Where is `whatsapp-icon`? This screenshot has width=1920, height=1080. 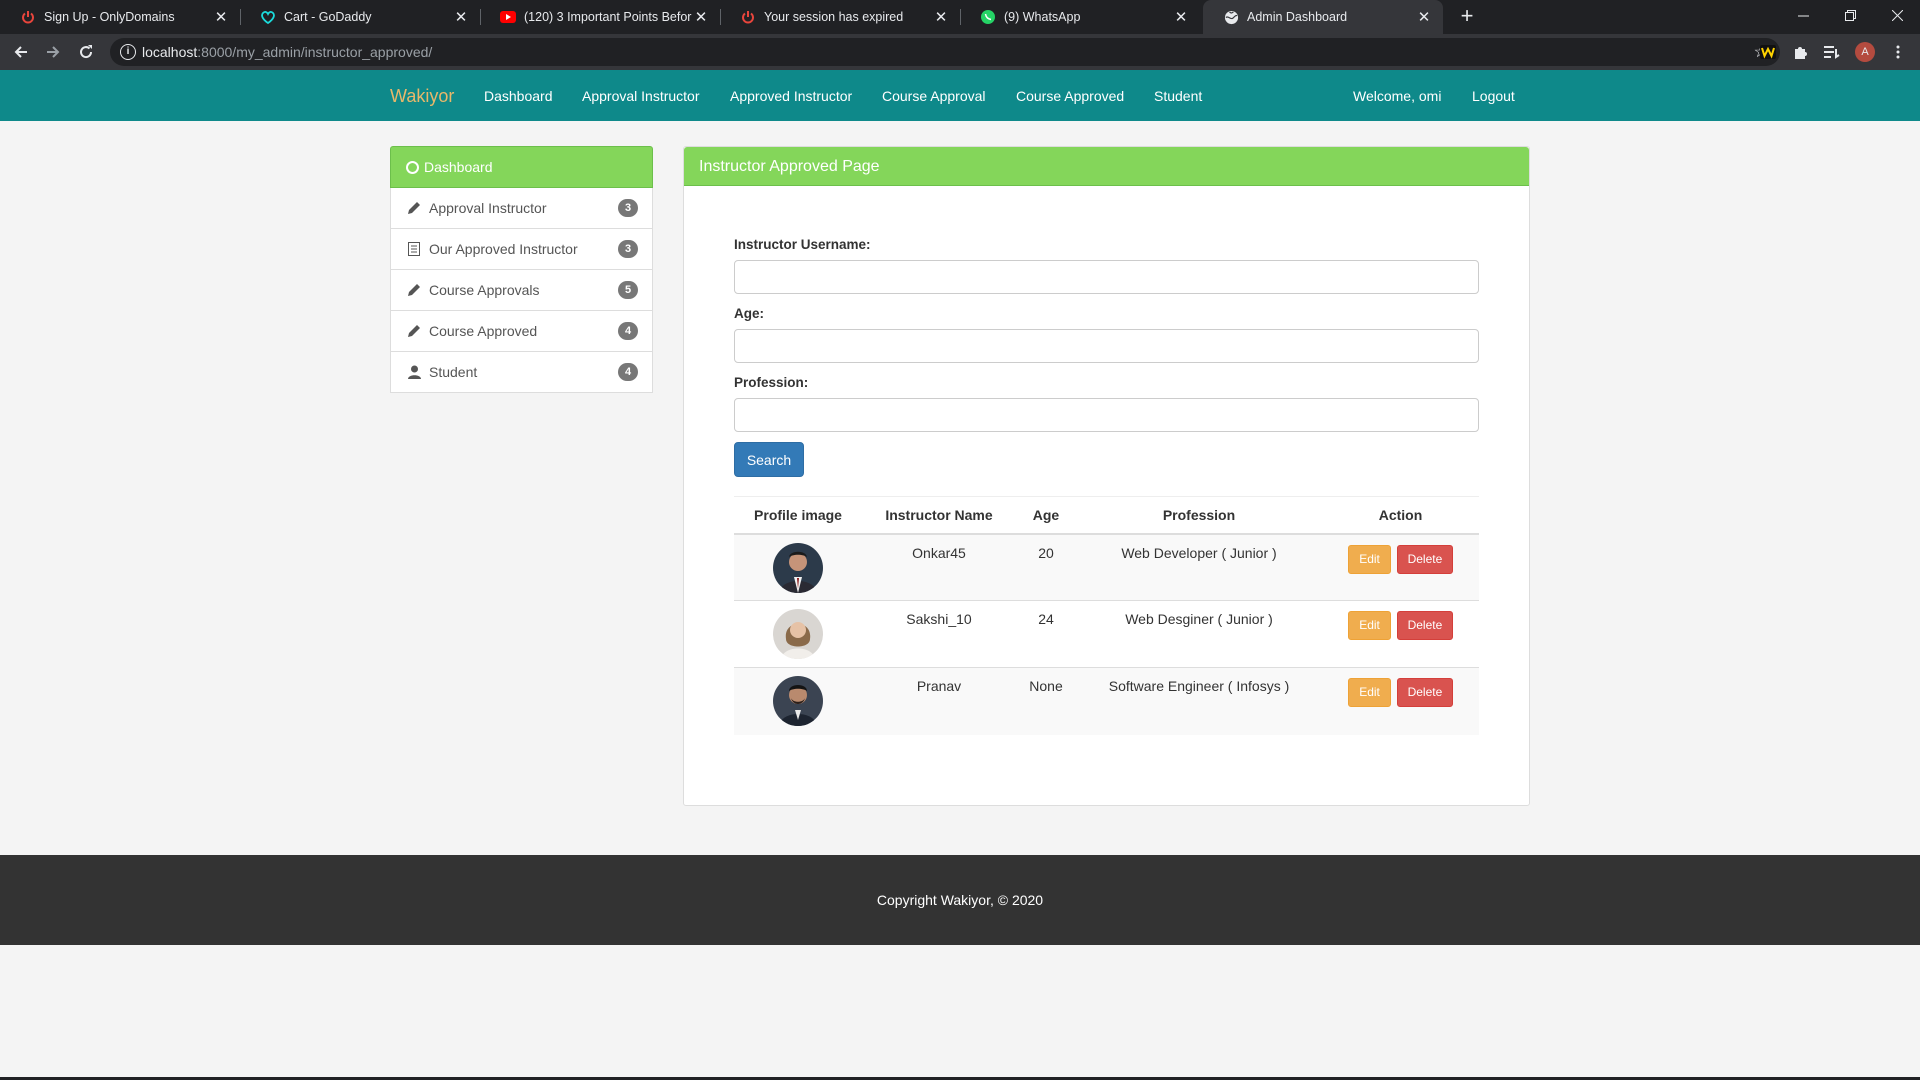
whatsapp-icon is located at coordinates (988, 17).